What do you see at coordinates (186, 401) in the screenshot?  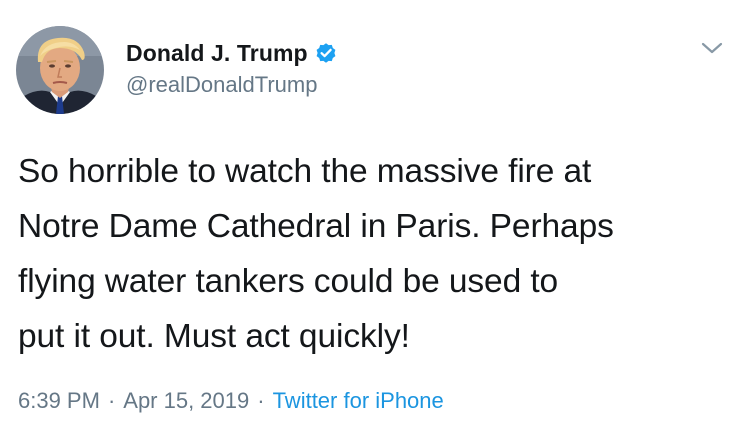 I see `tweet-date: Apr 15, 2019` at bounding box center [186, 401].